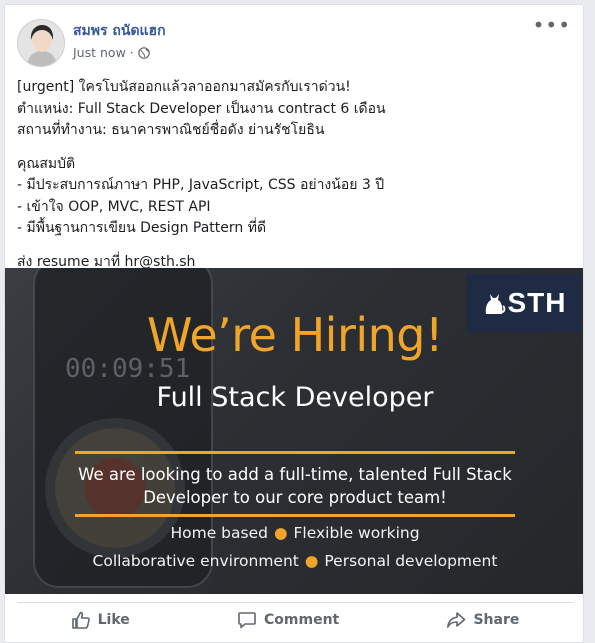 Image resolution: width=595 pixels, height=643 pixels. What do you see at coordinates (219, 533) in the screenshot?
I see `perk: Home based` at bounding box center [219, 533].